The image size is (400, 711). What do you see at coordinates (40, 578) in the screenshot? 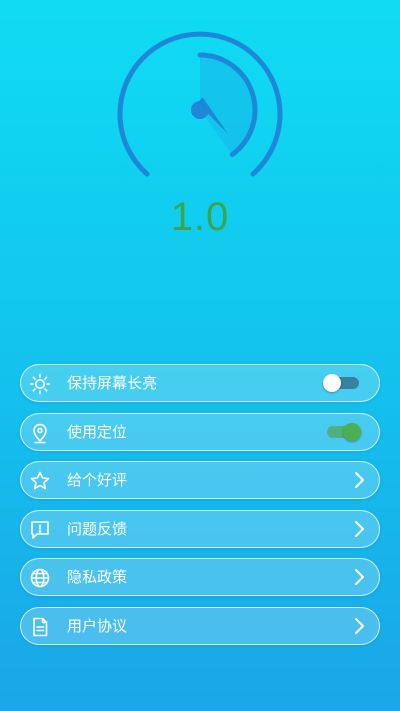
I see `globe-icon` at bounding box center [40, 578].